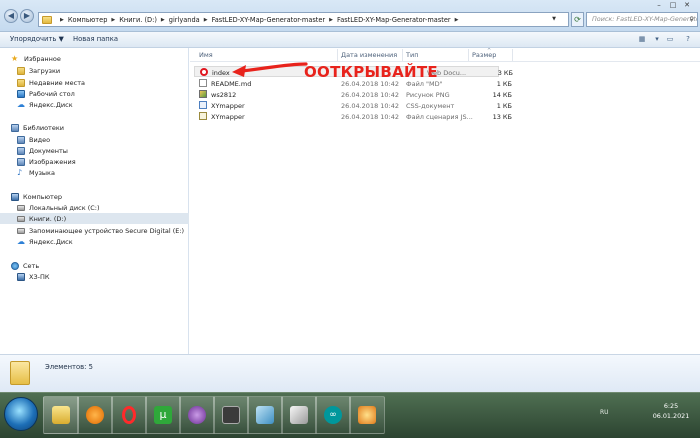 The height and width of the screenshot is (438, 700). Describe the element at coordinates (270, 69) in the screenshot. I see `annotation-arrow-icon` at that location.